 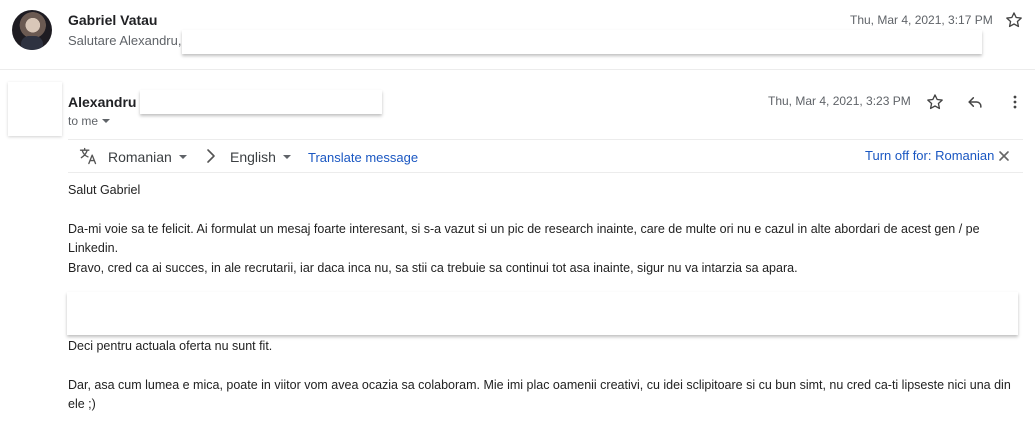 I want to click on translate-message-link: Translate message, so click(x=363, y=157).